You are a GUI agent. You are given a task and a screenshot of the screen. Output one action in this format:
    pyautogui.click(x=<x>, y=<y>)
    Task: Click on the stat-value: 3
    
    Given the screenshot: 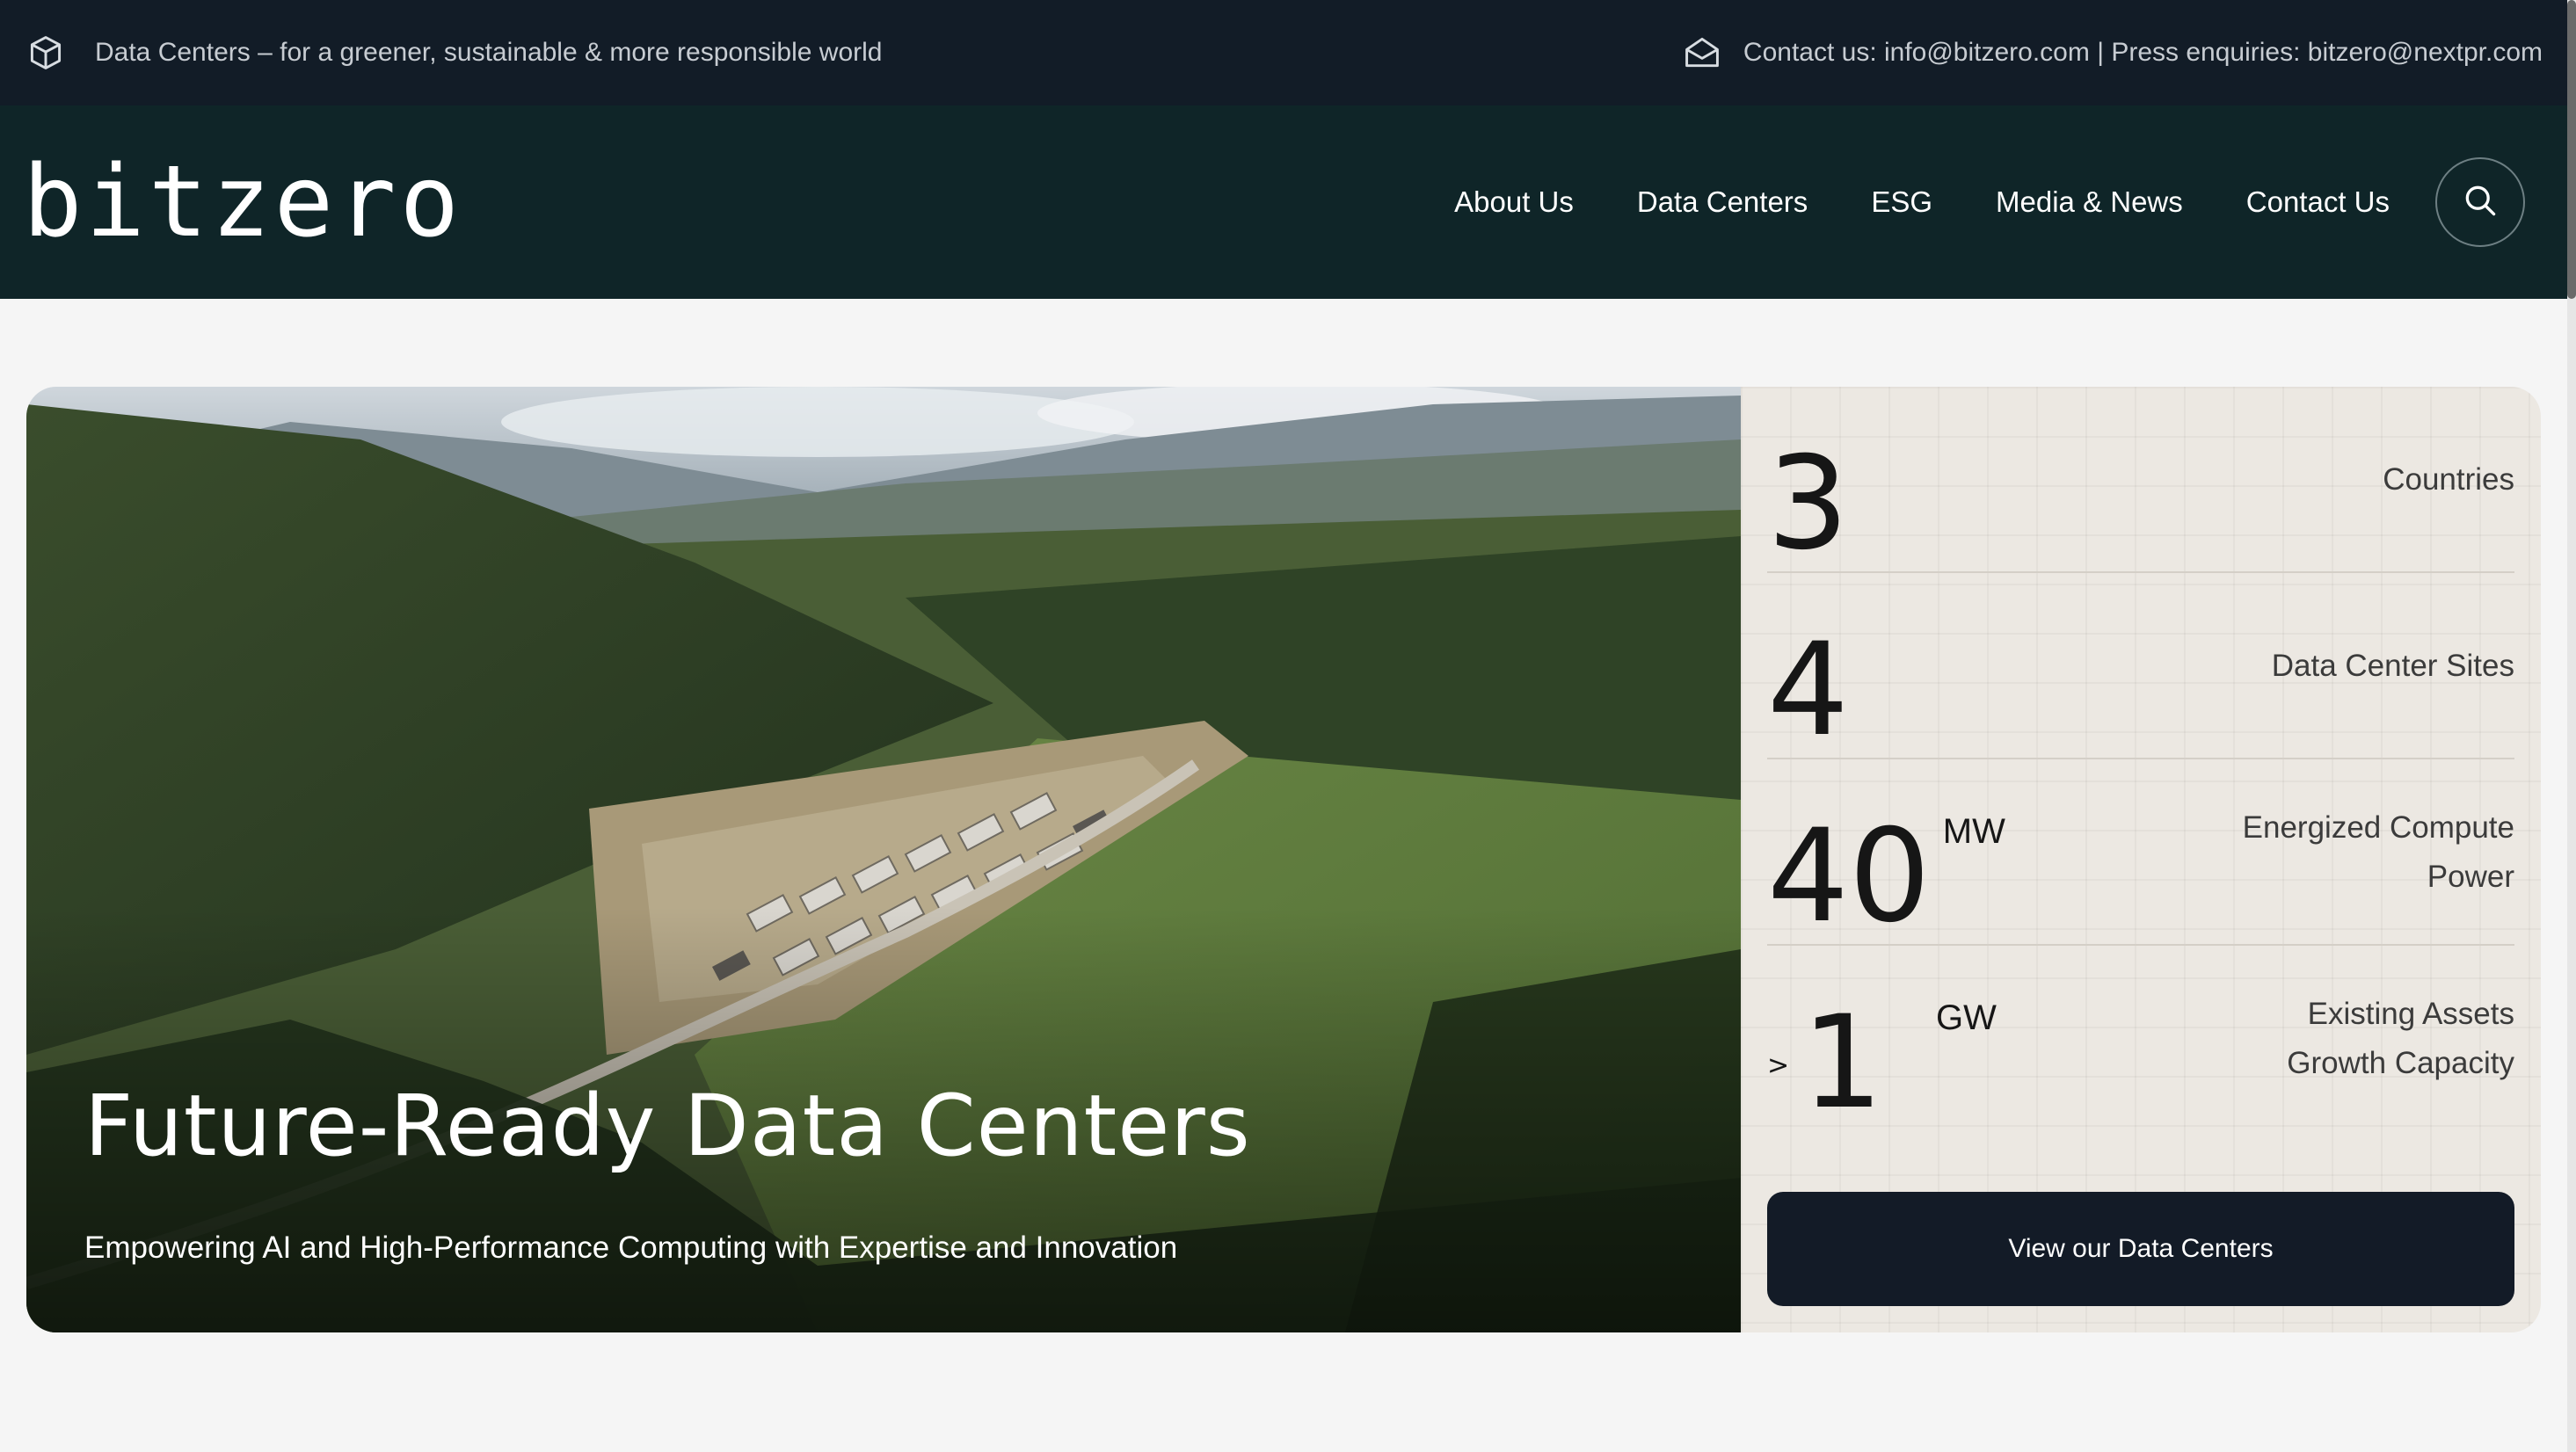 What is the action you would take?
    pyautogui.click(x=1808, y=503)
    